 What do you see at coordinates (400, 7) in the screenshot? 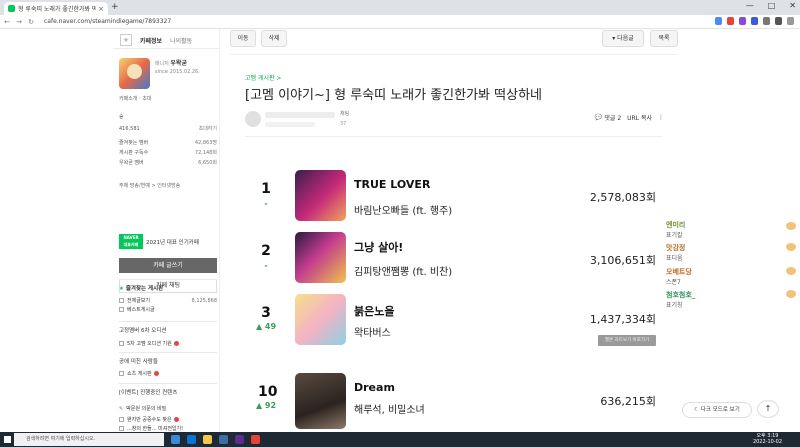
I see `browser-tabbar: 형 루숙띠 노래가 좋긴한가봐 떡... × + — □ ✕` at bounding box center [400, 7].